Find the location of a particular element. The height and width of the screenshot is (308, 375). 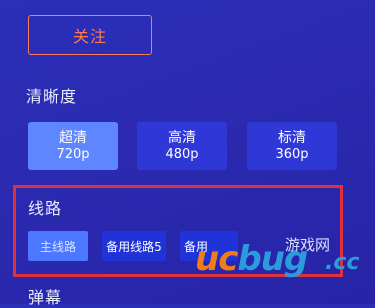

clarity-option-hd: 高清 480p is located at coordinates (182, 146).